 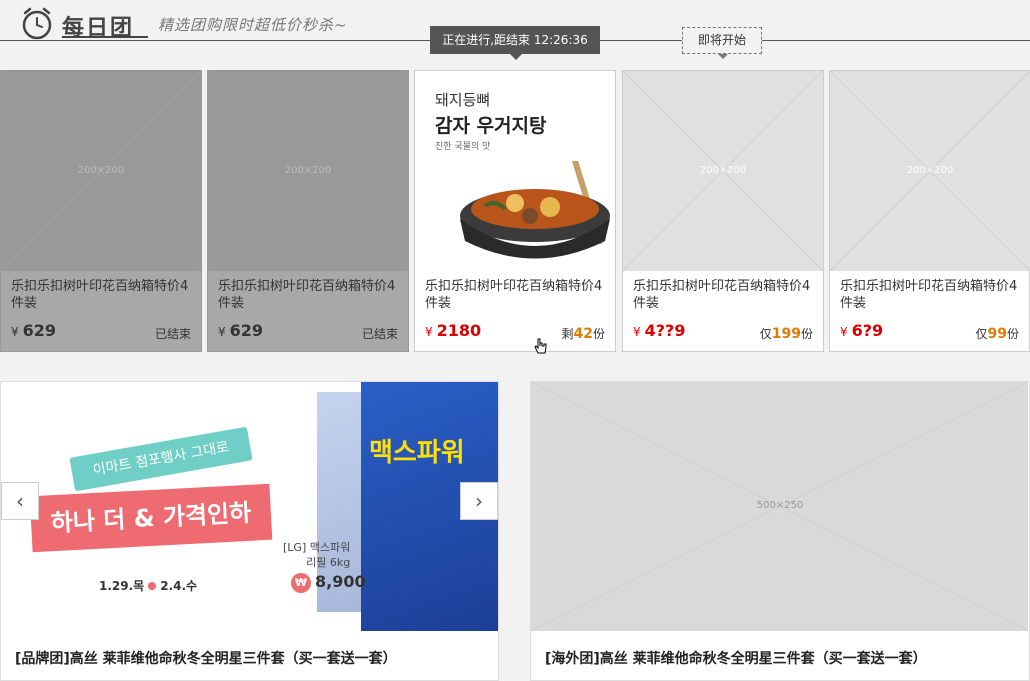 What do you see at coordinates (206, 658) in the screenshot?
I see `banner-title: [品牌团]高丝 莱菲维他命秋冬全明星三件套（买一套送一套）` at bounding box center [206, 658].